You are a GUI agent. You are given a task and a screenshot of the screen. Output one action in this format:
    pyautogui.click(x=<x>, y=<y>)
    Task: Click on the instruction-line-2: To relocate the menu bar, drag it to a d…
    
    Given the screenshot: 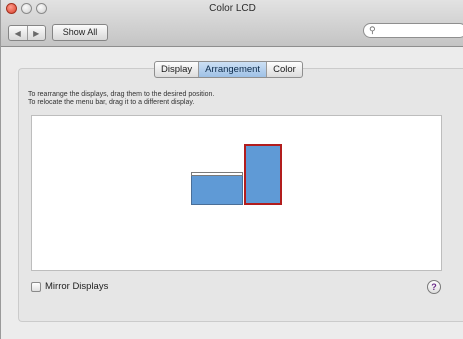 What is the action you would take?
    pyautogui.click(x=111, y=102)
    